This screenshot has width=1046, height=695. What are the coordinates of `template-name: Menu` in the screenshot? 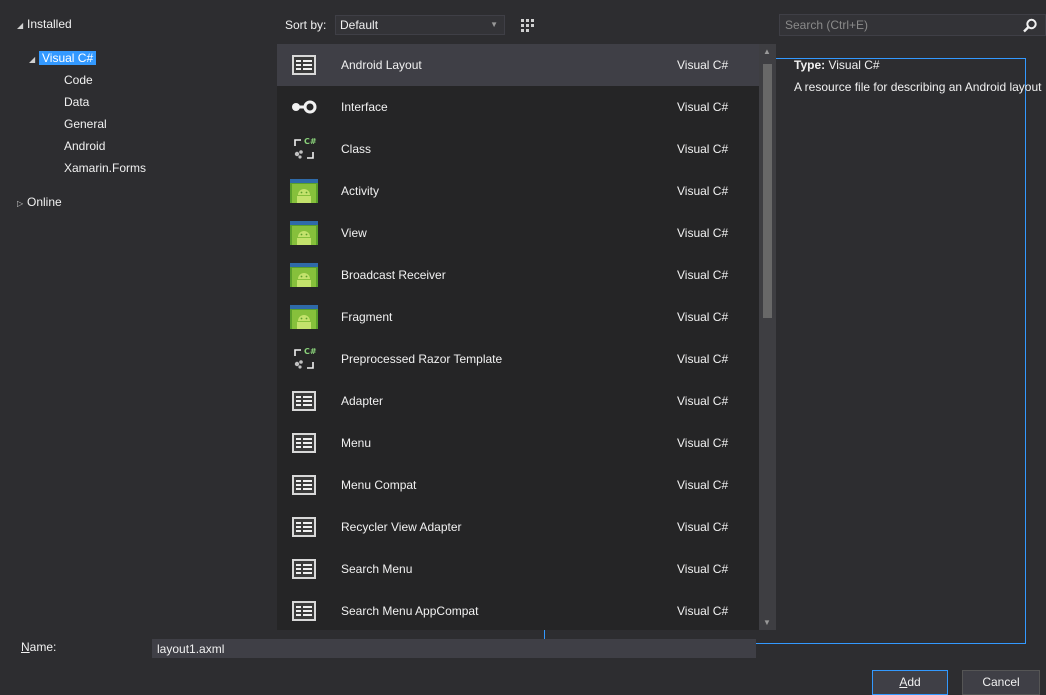 It's located at (356, 443).